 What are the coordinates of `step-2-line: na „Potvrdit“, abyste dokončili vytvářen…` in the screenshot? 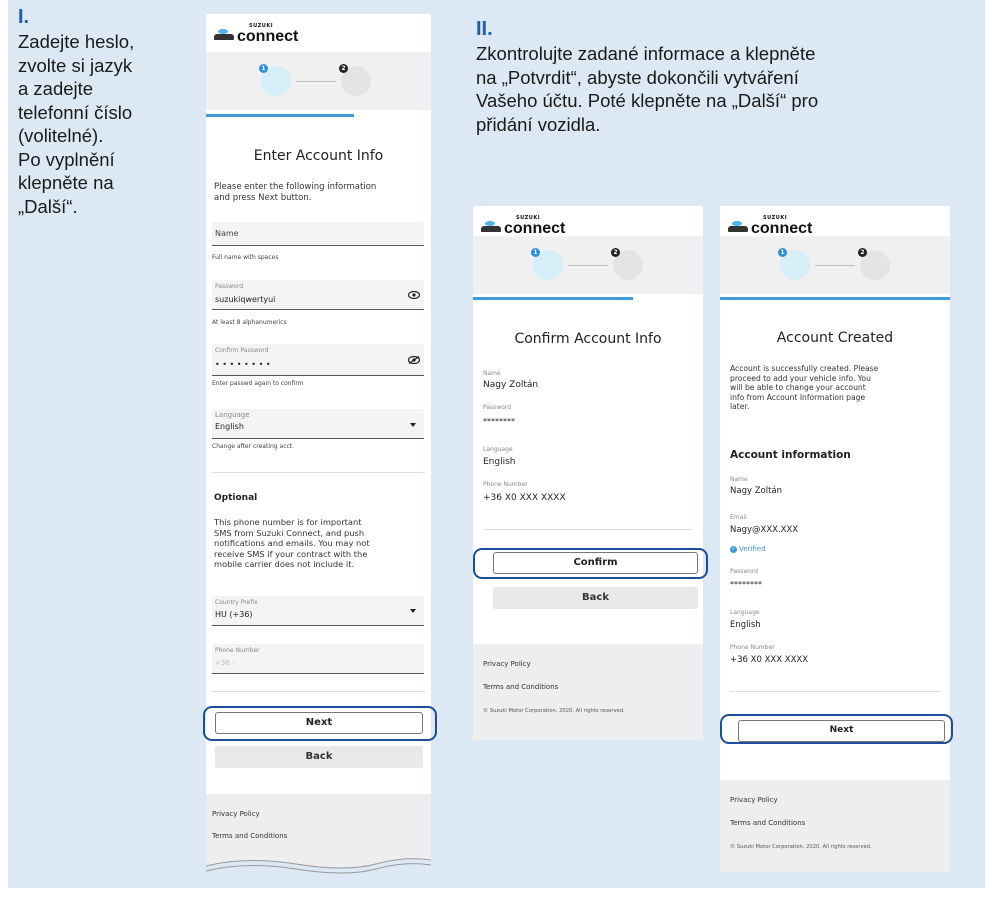 It's located at (637, 77).